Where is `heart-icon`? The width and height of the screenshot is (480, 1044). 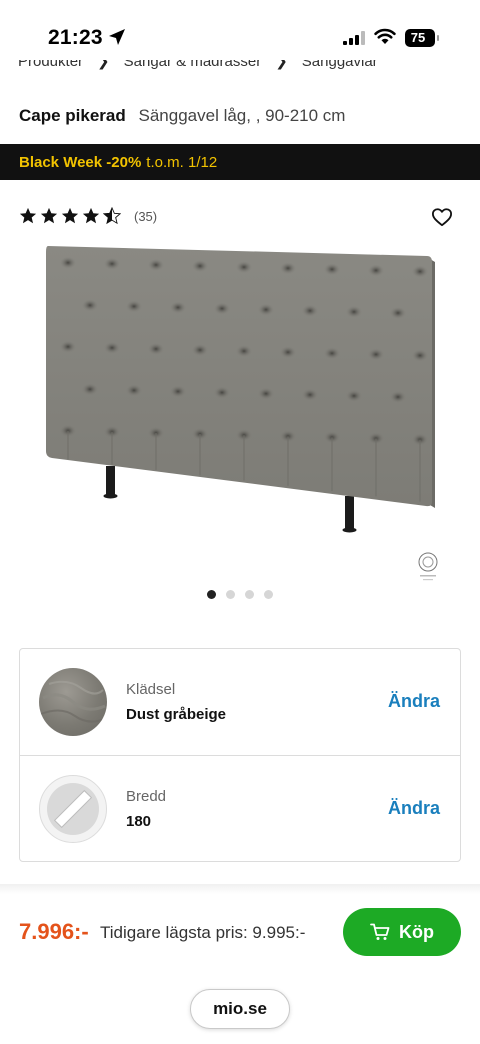
heart-icon is located at coordinates (442, 217).